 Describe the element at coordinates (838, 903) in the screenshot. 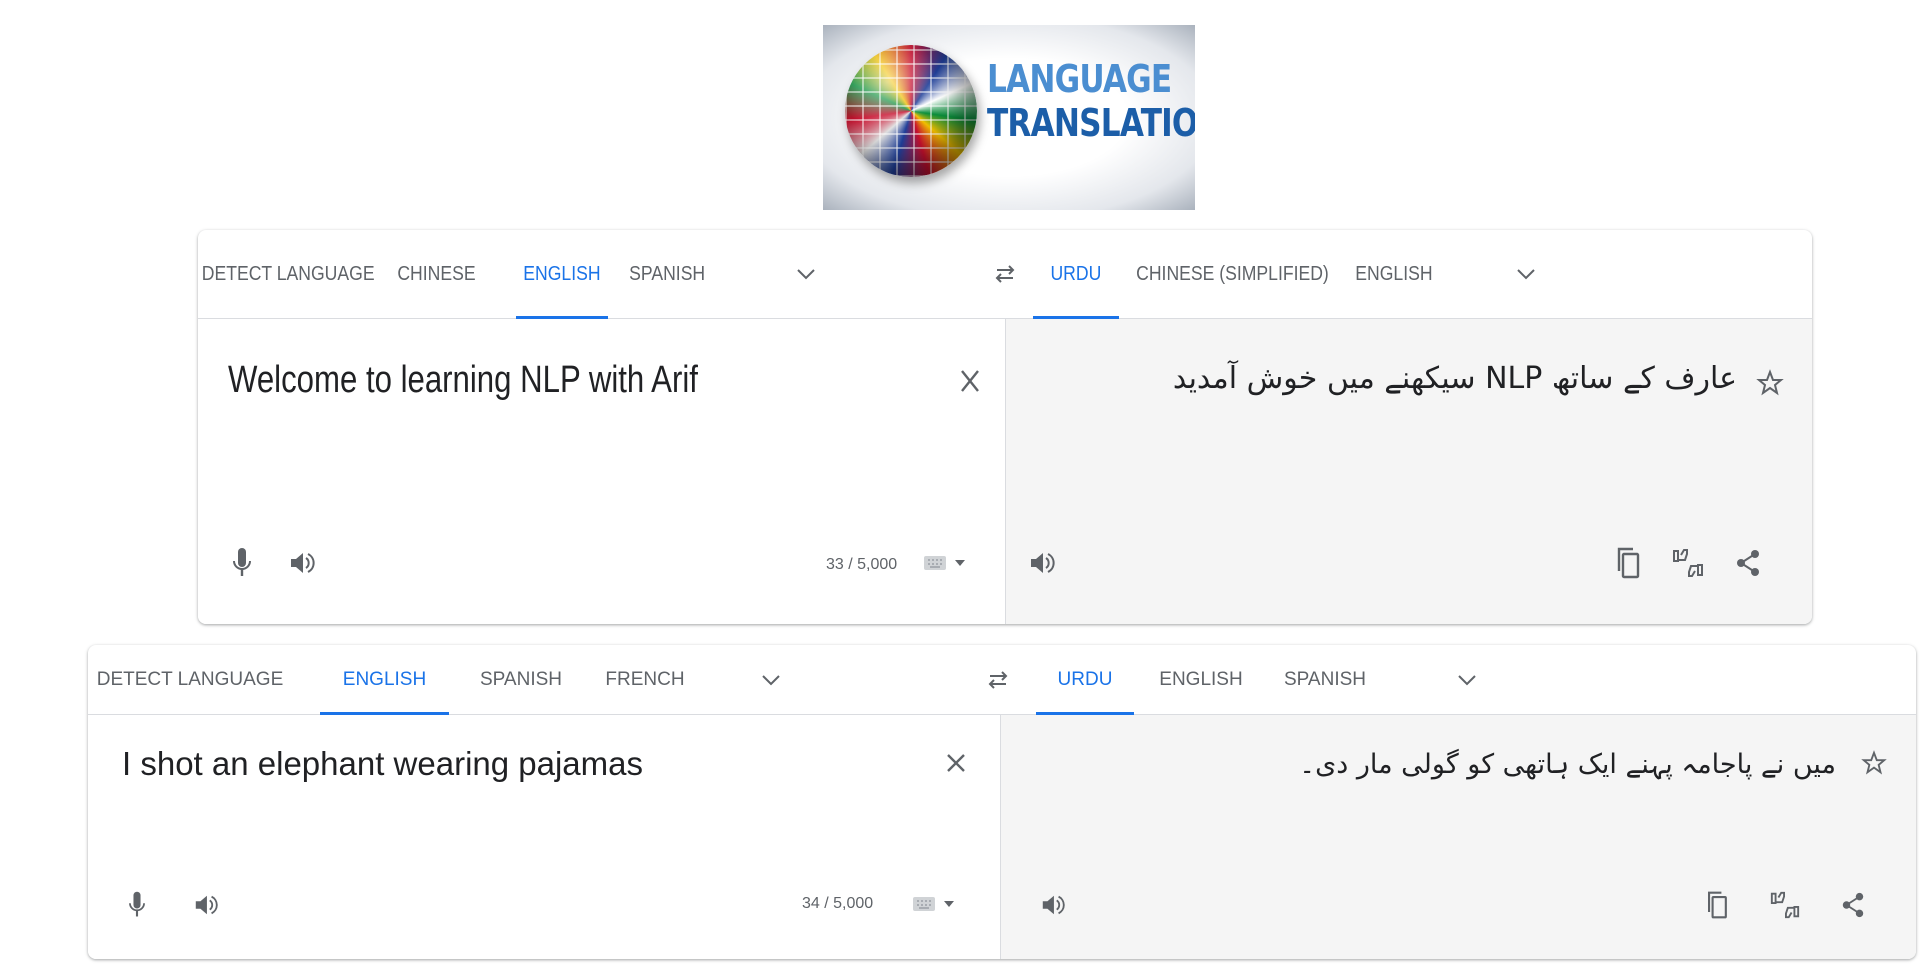

I see `character-counter: 34 / 5,000` at that location.